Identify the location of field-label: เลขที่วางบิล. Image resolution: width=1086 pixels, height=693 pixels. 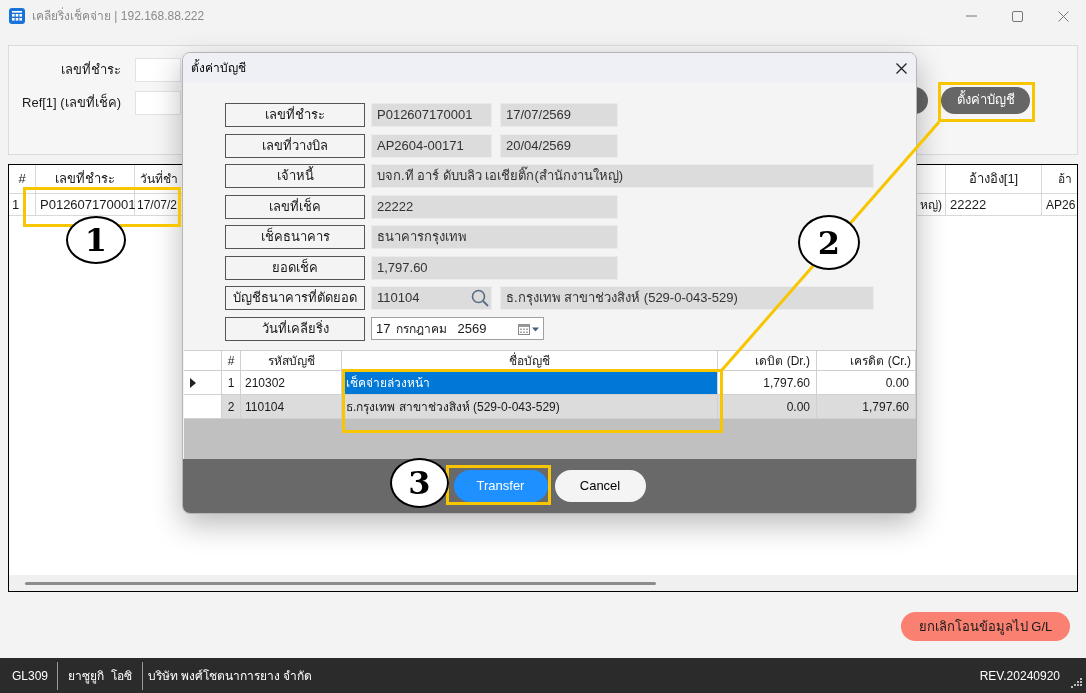
(295, 145).